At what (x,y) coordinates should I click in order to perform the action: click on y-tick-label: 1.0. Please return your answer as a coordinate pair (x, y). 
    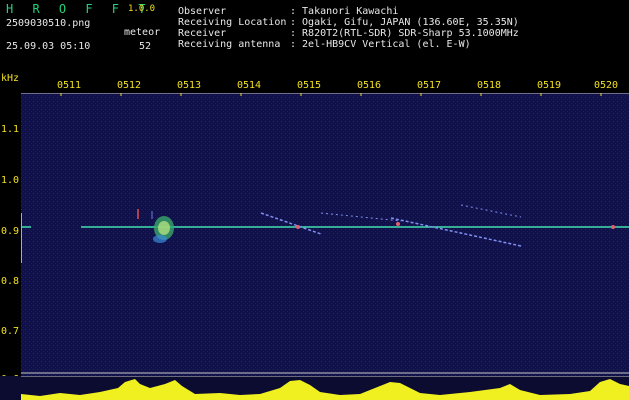
    Looking at the image, I should click on (10, 180).